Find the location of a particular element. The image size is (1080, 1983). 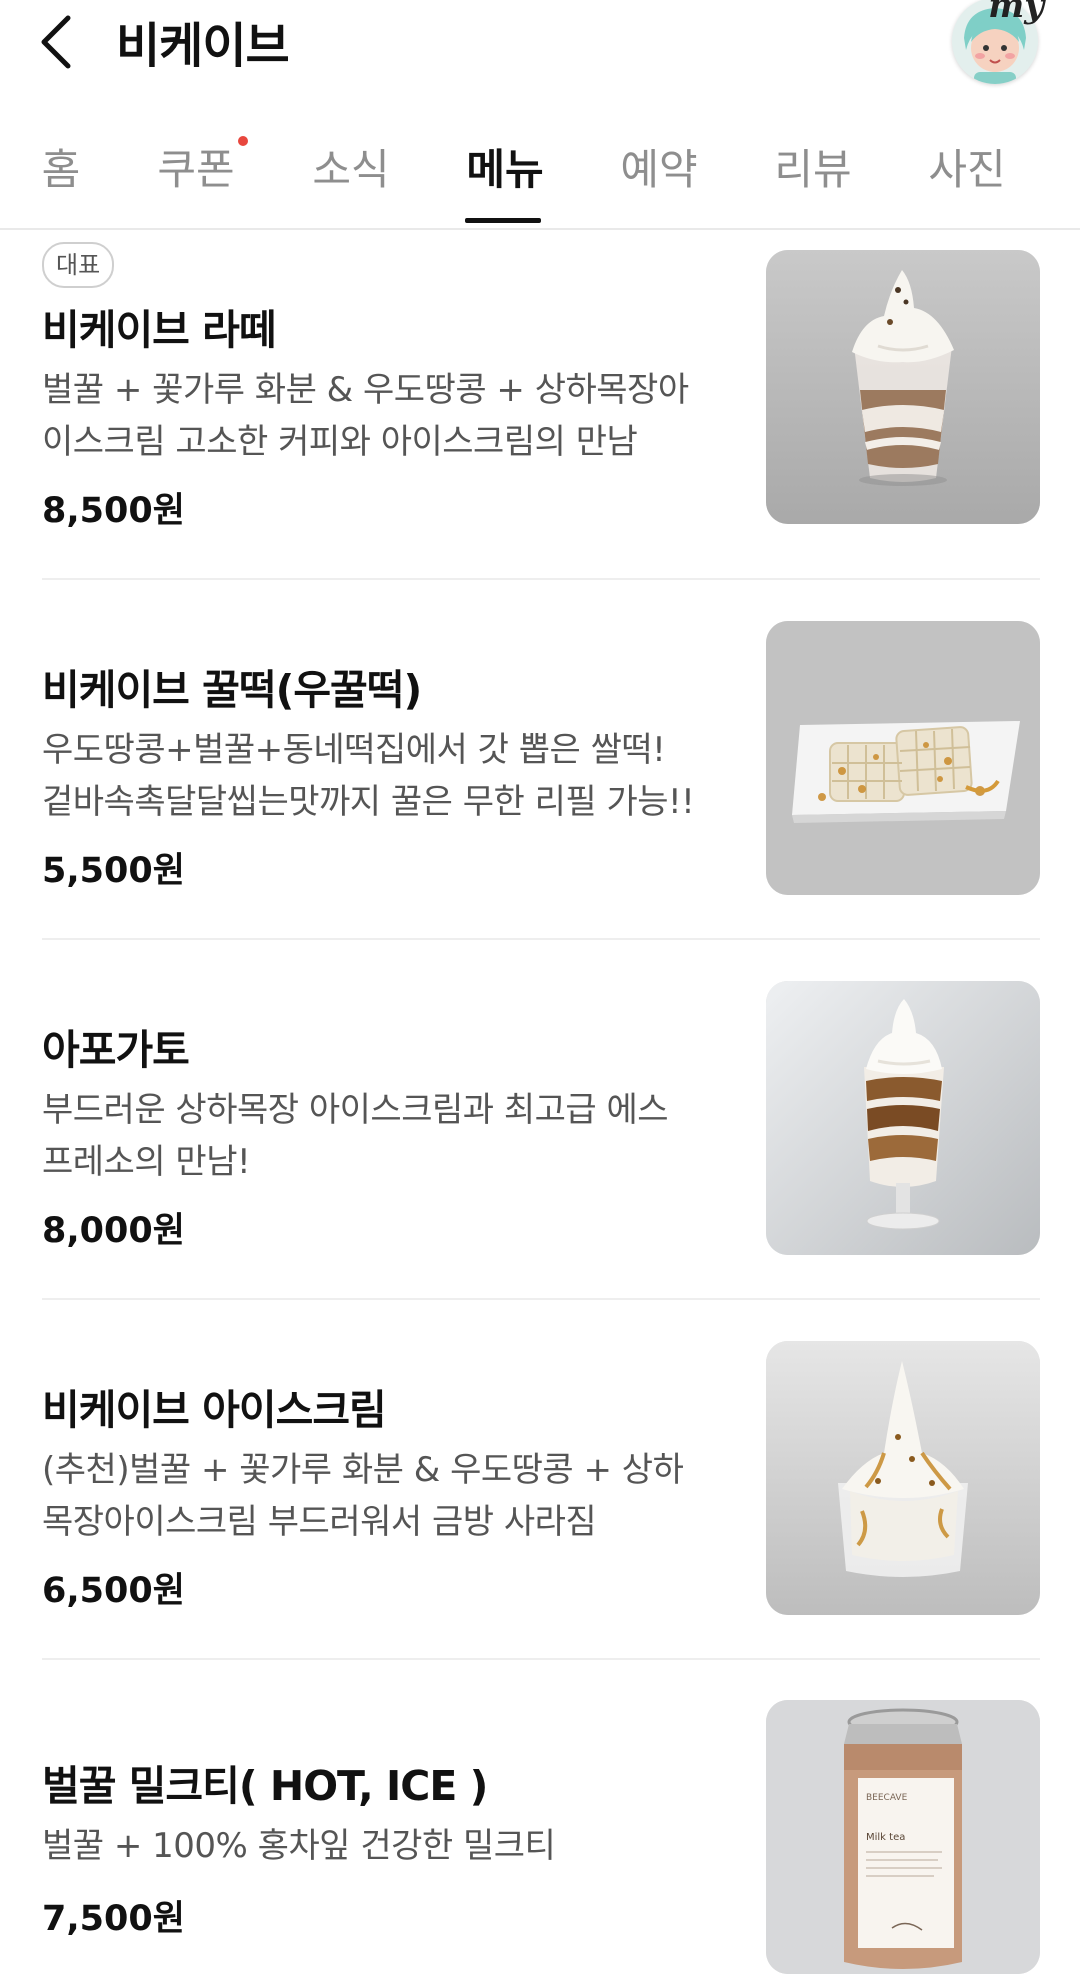

menu-item-price: 6,500원 is located at coordinates (113, 1591).